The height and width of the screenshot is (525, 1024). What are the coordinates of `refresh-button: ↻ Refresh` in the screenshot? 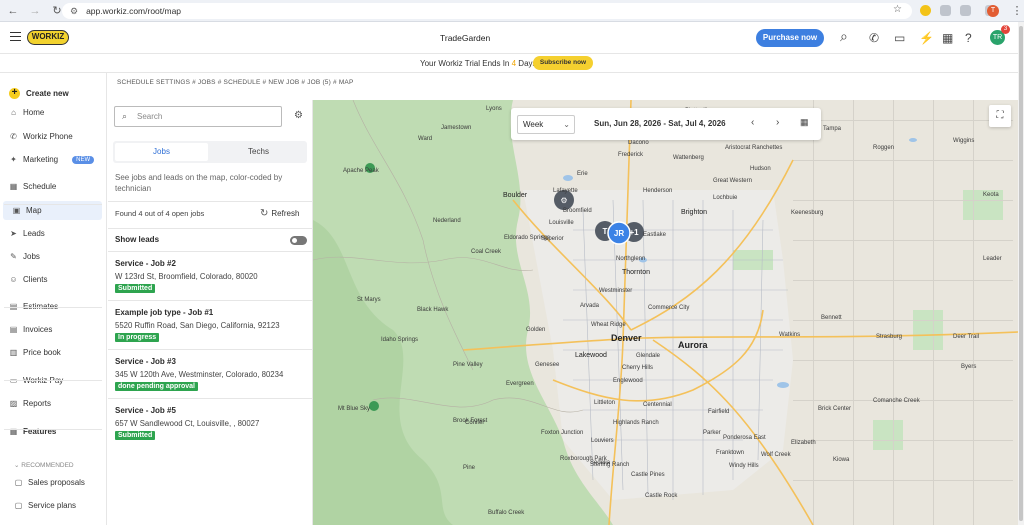 It's located at (279, 213).